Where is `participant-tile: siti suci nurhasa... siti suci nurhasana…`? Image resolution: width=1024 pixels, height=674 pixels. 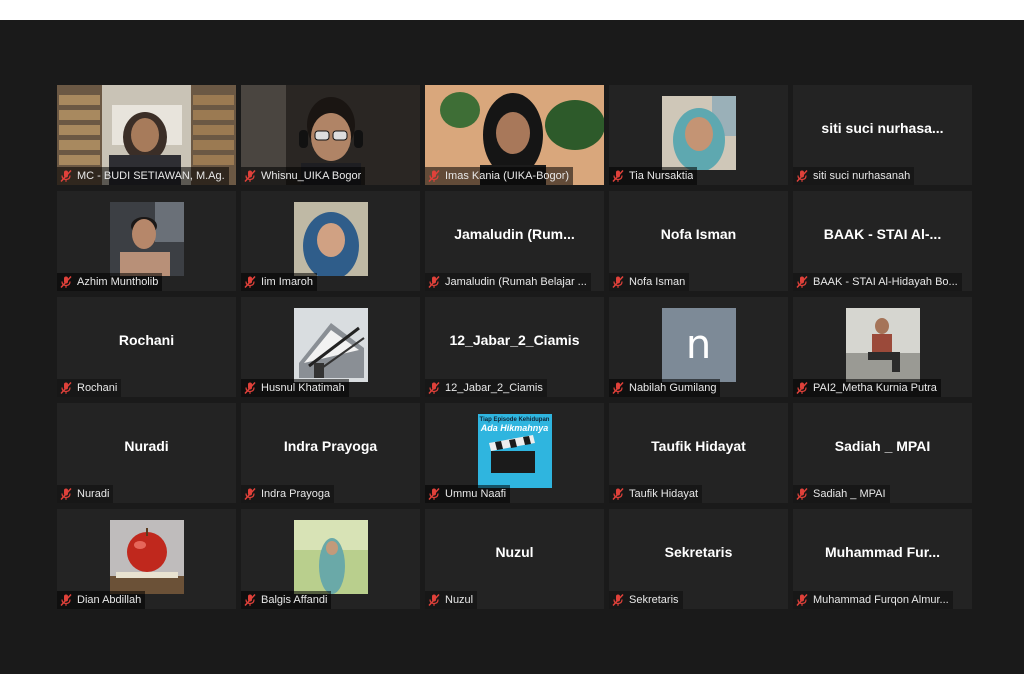 participant-tile: siti suci nurhasa... siti suci nurhasana… is located at coordinates (882, 135).